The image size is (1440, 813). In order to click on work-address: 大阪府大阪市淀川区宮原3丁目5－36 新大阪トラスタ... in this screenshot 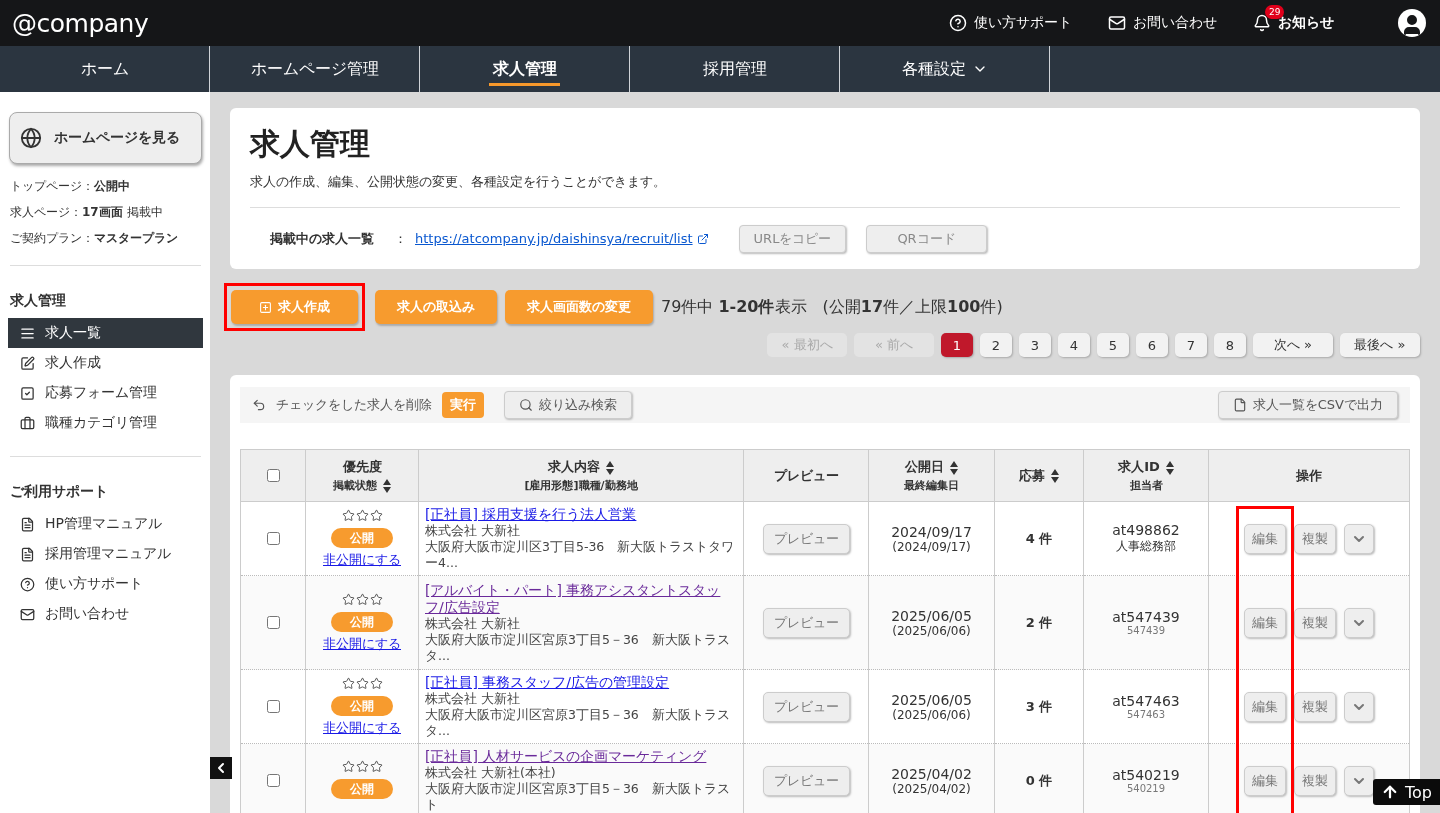, I will do `click(578, 723)`.